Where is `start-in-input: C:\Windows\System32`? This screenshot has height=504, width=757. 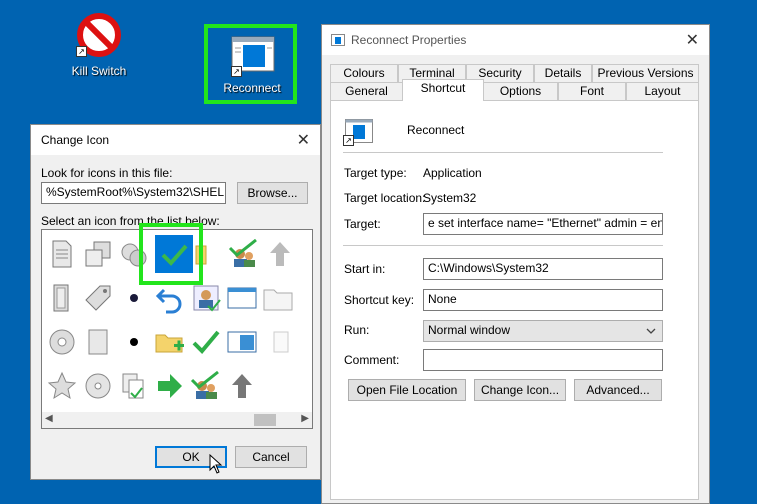
start-in-input: C:\Windows\System32 is located at coordinates (543, 269).